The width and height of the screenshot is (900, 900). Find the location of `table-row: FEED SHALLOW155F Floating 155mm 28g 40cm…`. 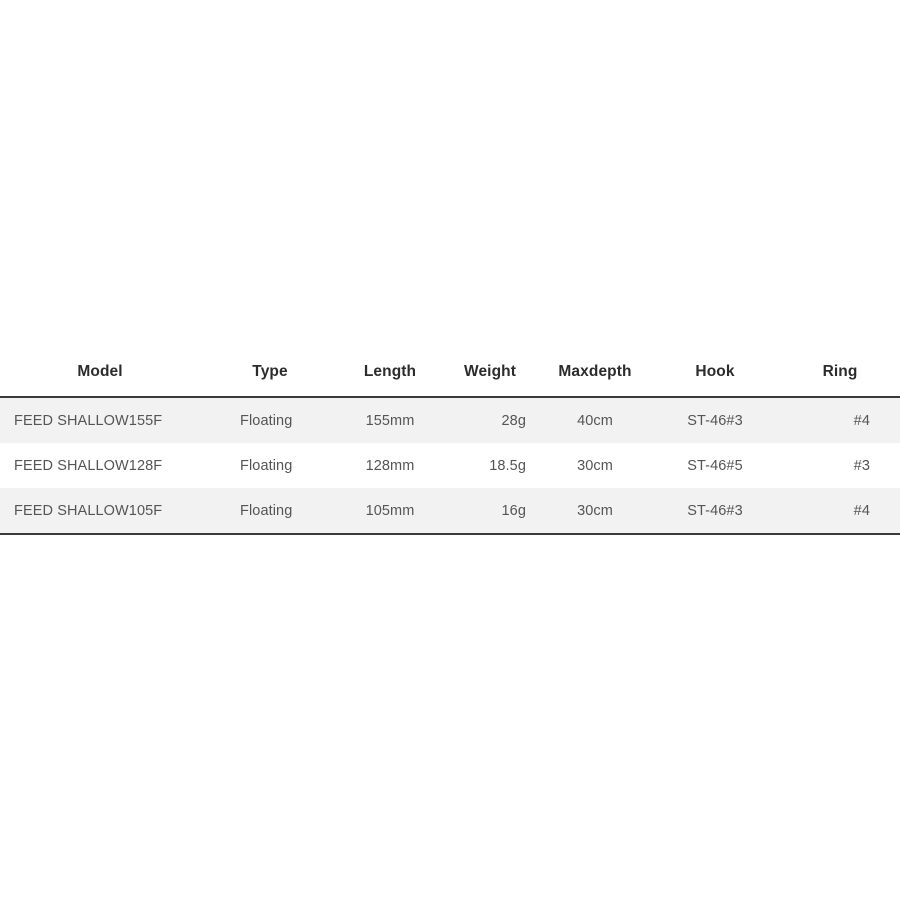

table-row: FEED SHALLOW155F Floating 155mm 28g 40cm… is located at coordinates (450, 420).